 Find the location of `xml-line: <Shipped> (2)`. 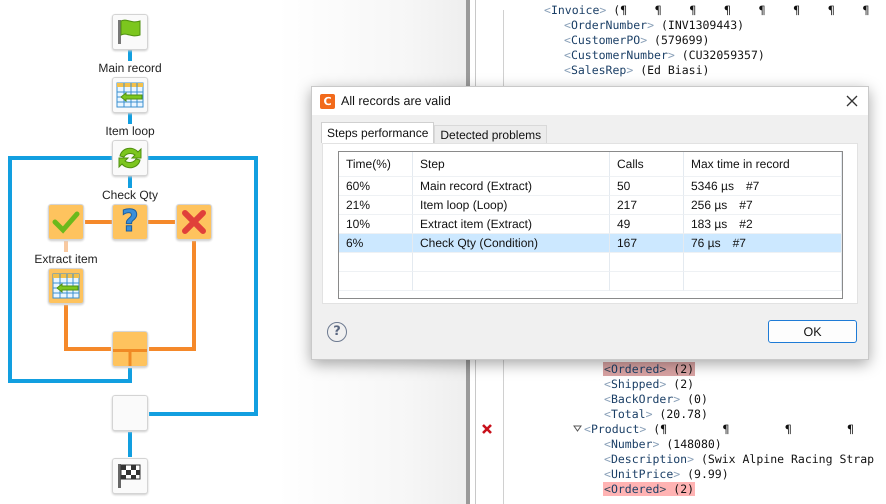

xml-line: <Shipped> (2) is located at coordinates (649, 383).